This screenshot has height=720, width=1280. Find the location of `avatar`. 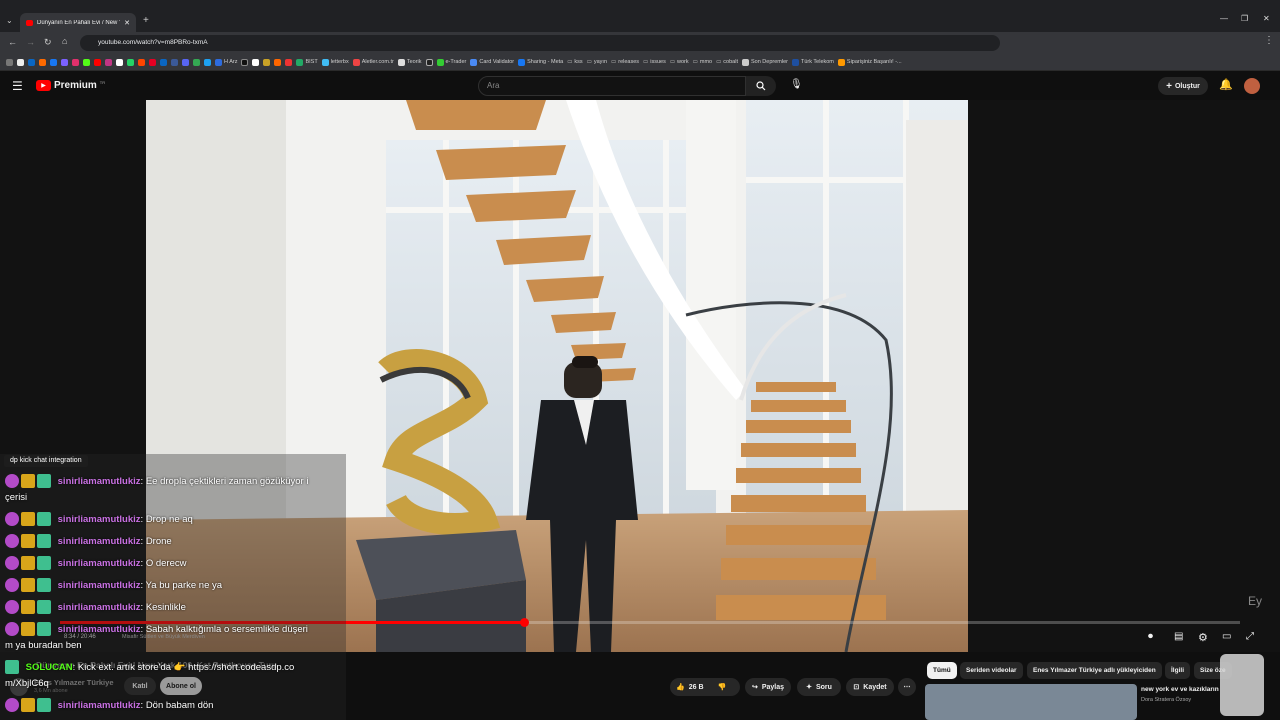

avatar is located at coordinates (1252, 86).